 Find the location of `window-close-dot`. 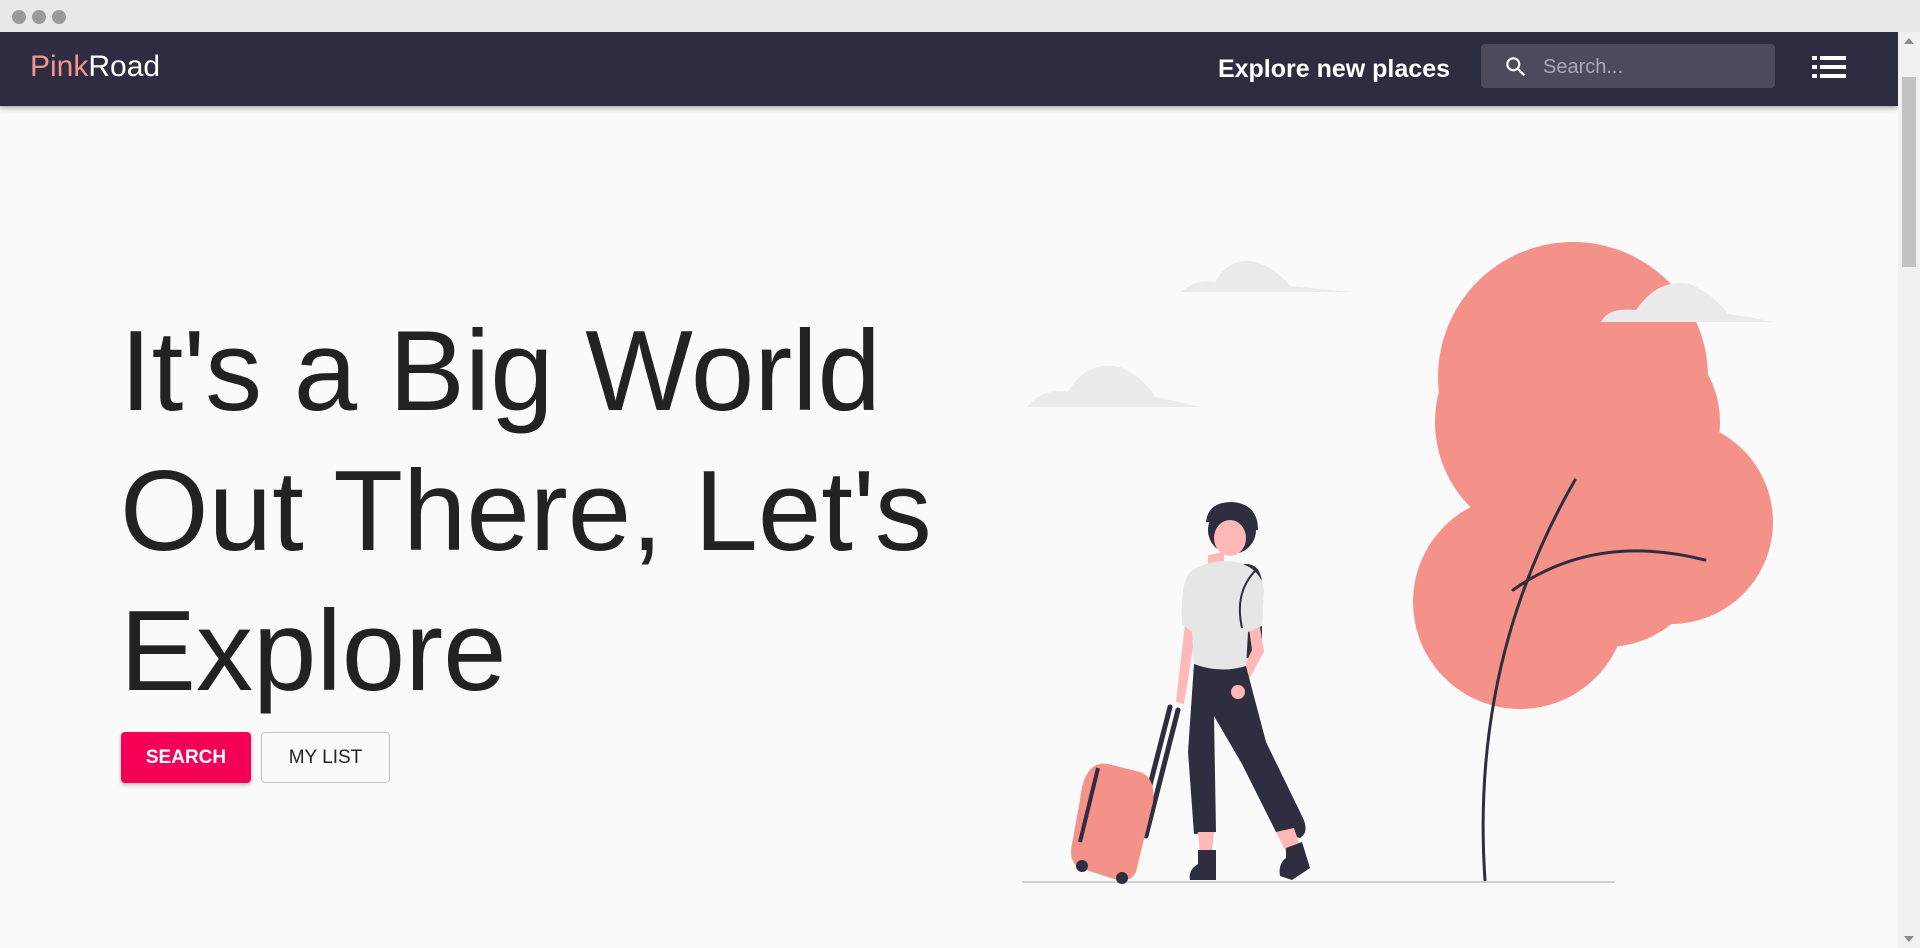

window-close-dot is located at coordinates (19, 17).